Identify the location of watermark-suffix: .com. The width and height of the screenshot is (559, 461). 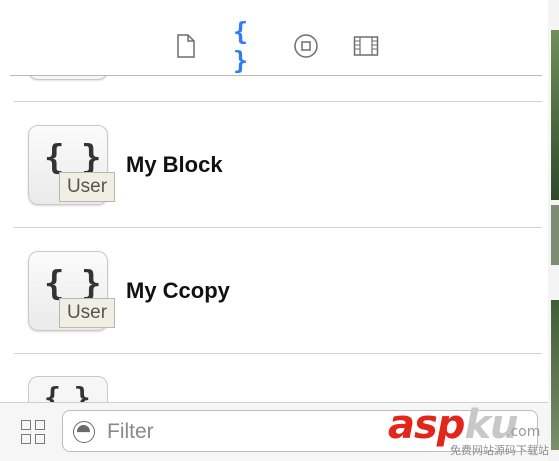
(523, 432).